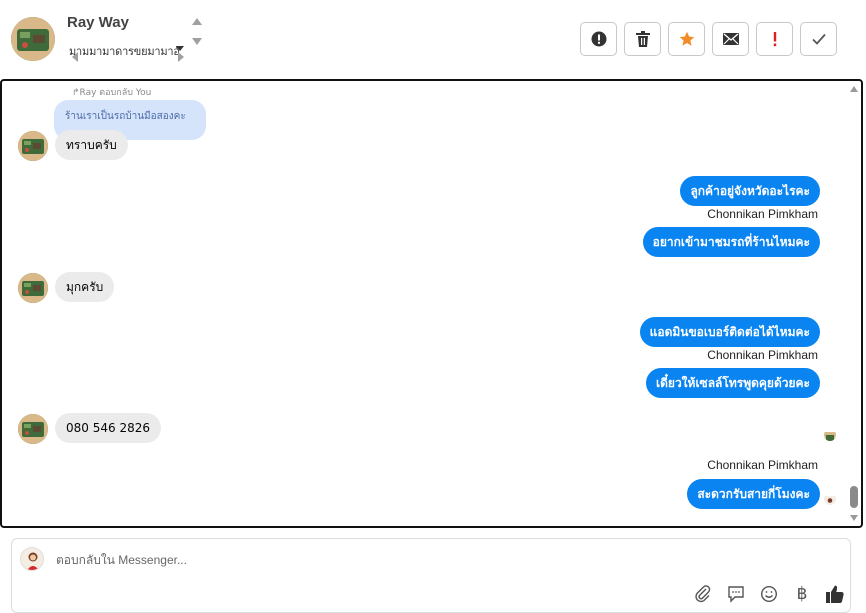 The width and height of the screenshot is (866, 613). I want to click on star-button, so click(686, 39).